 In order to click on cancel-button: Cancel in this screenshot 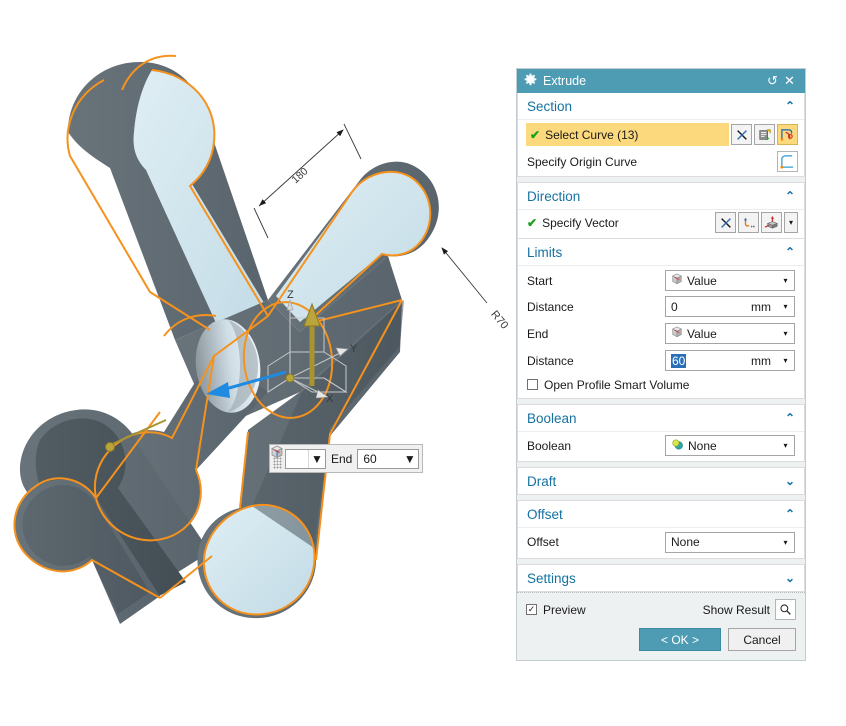, I will do `click(762, 639)`.